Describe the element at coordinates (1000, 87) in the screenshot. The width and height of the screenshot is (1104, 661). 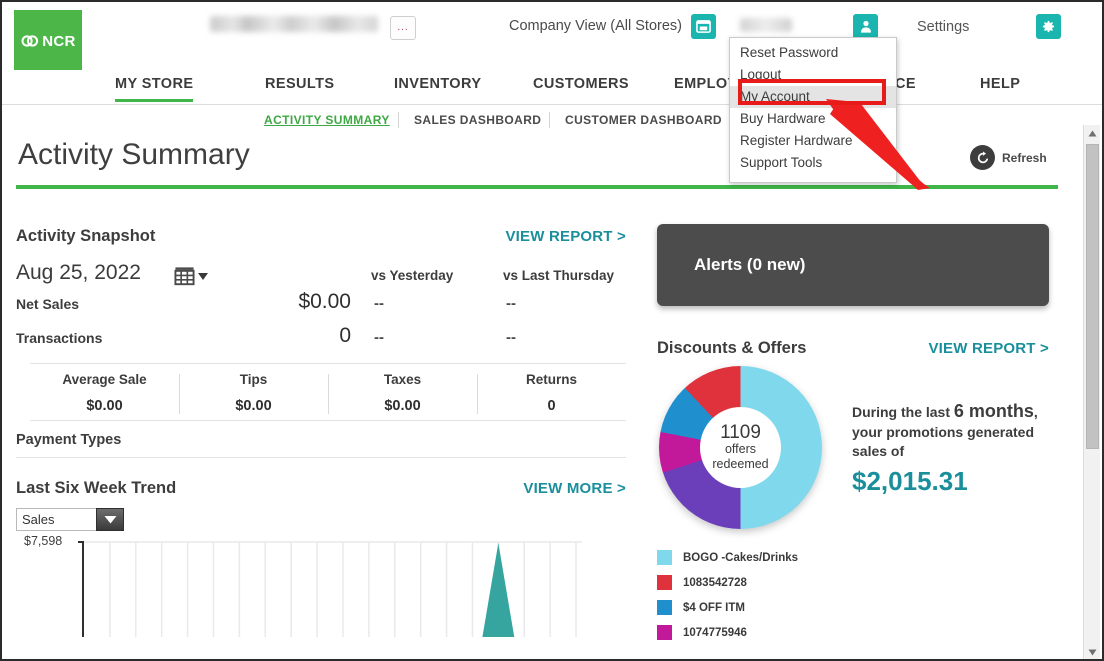
I see `nav-item-help: HELP` at that location.